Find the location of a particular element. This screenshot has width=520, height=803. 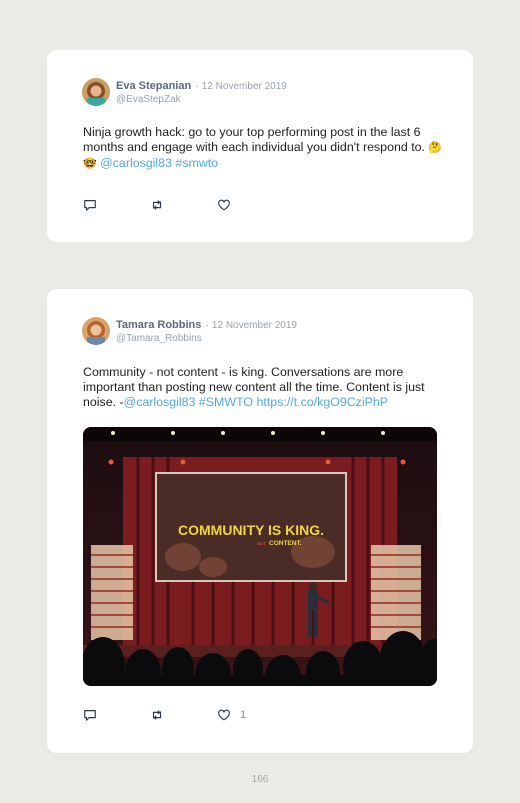

url-link: https://t.co/kgO9CziPhP is located at coordinates (323, 402).